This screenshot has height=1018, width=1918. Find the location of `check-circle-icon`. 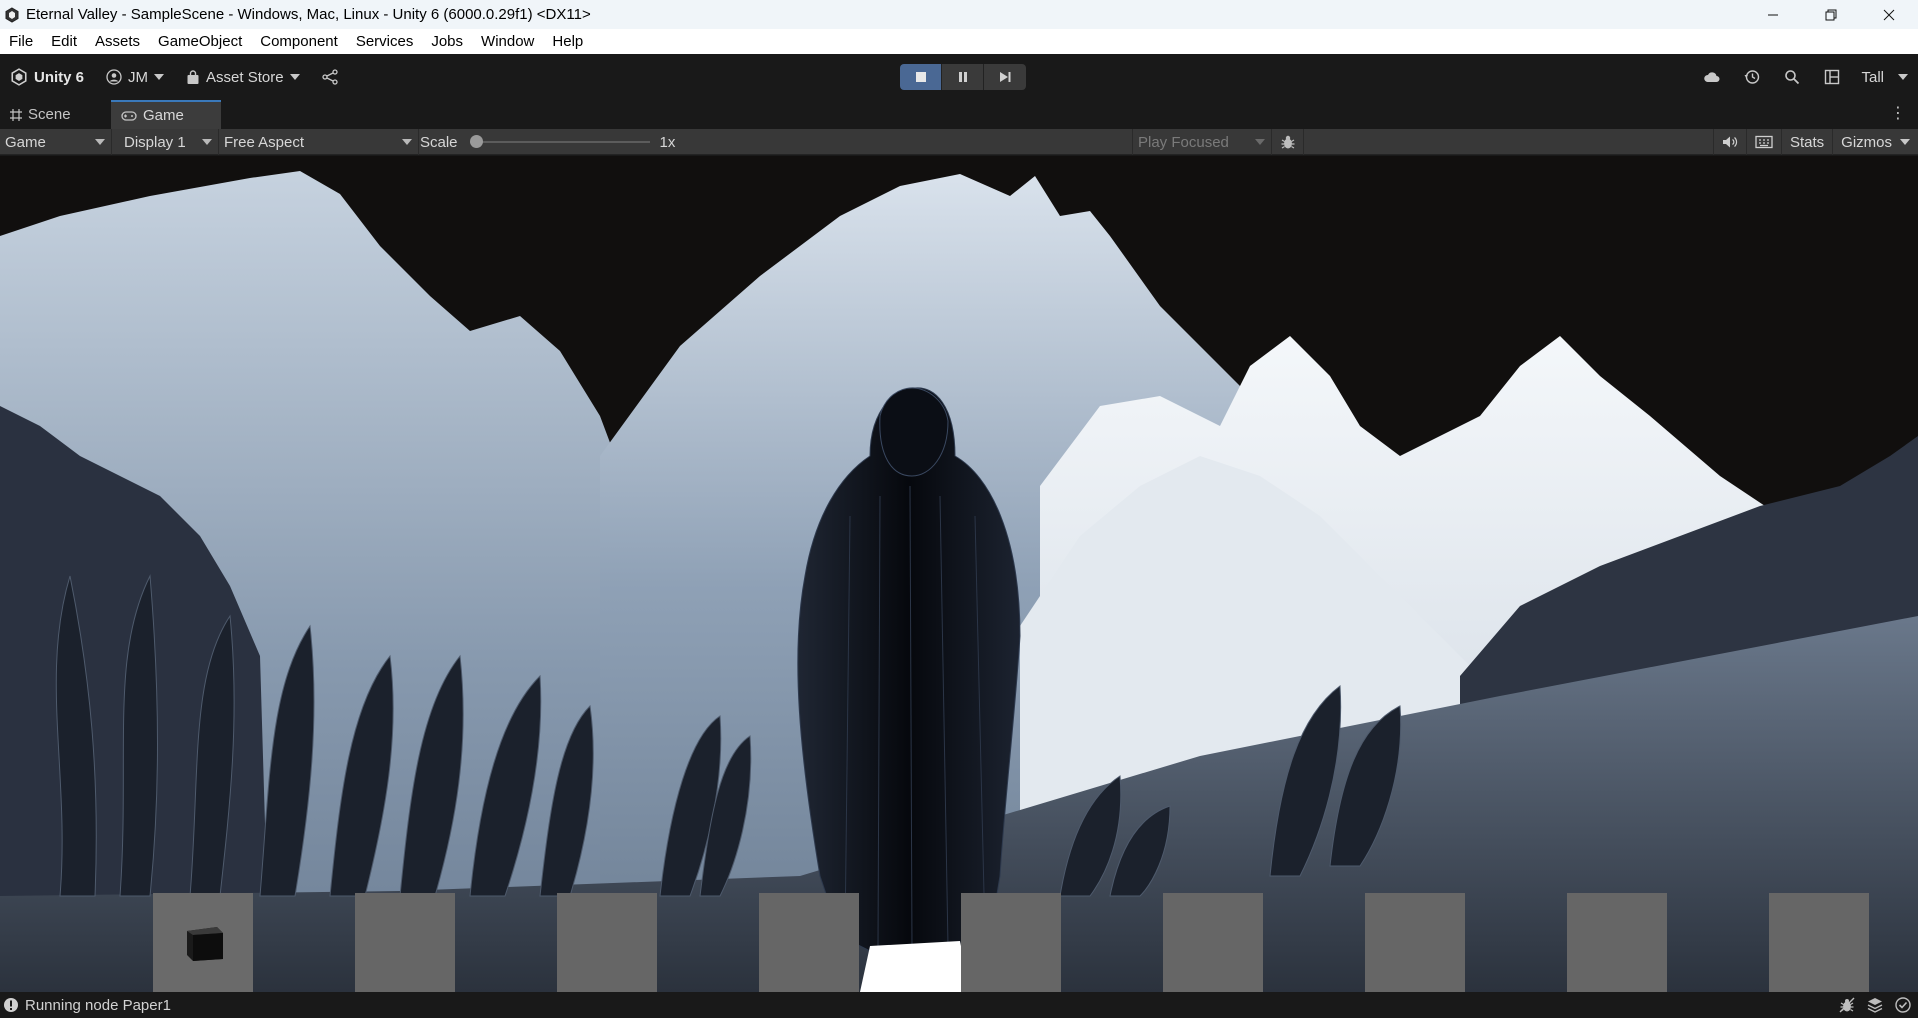

check-circle-icon is located at coordinates (1903, 1005).